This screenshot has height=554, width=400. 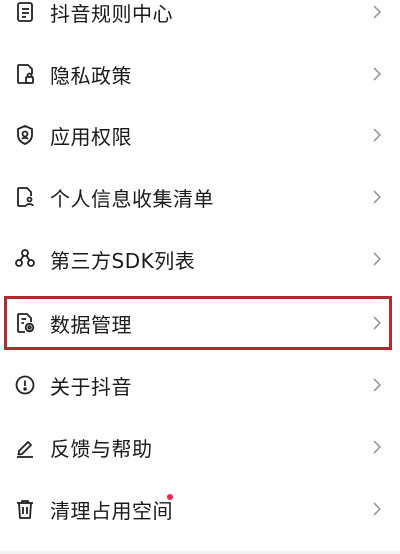 I want to click on notification-dot, so click(x=170, y=497).